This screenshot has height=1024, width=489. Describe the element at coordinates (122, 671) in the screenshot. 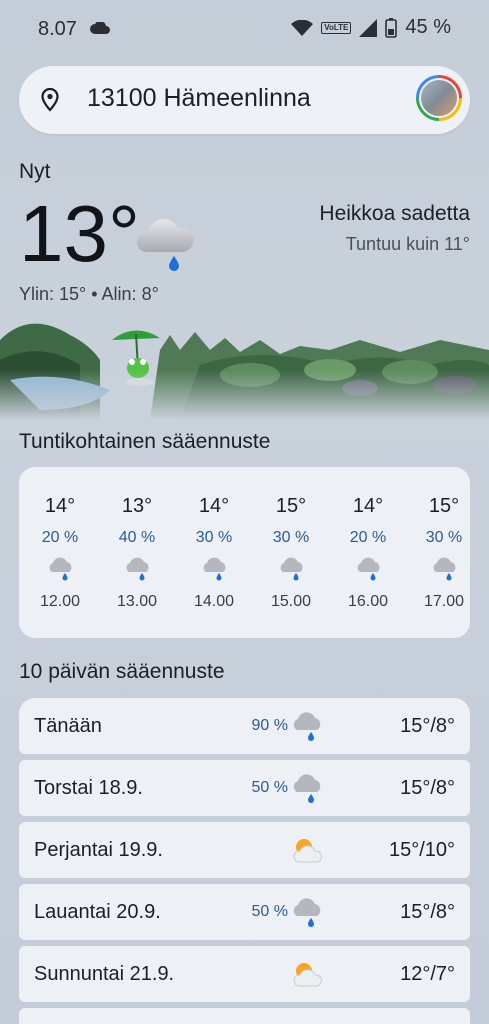

I see `daily-forecast-title: 10 päivän sääennuste` at that location.